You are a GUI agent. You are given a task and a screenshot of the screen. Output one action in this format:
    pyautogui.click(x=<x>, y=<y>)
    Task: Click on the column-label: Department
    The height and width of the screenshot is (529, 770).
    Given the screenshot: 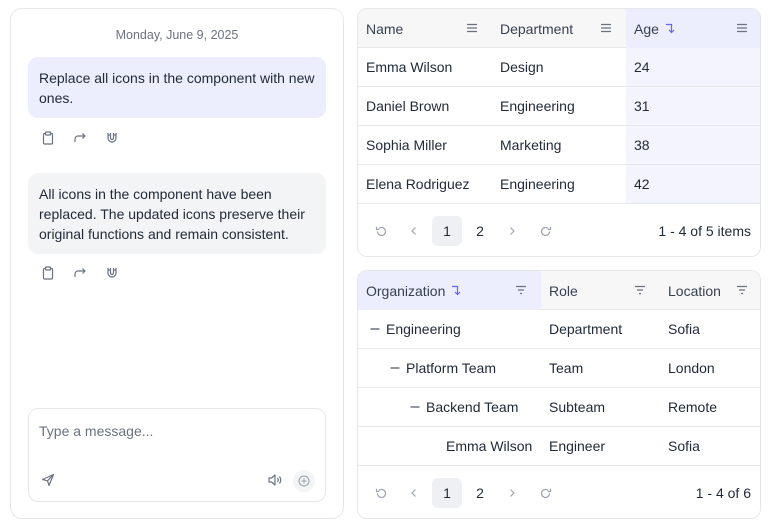 What is the action you would take?
    pyautogui.click(x=537, y=28)
    